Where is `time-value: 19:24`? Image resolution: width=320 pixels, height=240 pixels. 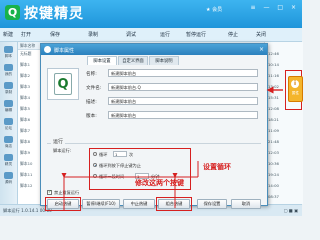 time-value: 19:24 is located at coordinates (273, 174).